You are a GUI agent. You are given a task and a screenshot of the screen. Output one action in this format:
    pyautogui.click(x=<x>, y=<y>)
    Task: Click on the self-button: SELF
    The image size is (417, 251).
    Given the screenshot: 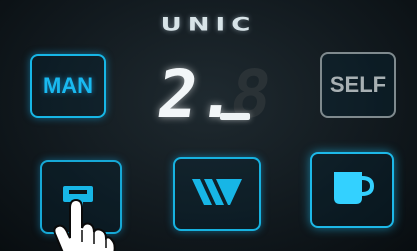 What is the action you would take?
    pyautogui.click(x=358, y=85)
    